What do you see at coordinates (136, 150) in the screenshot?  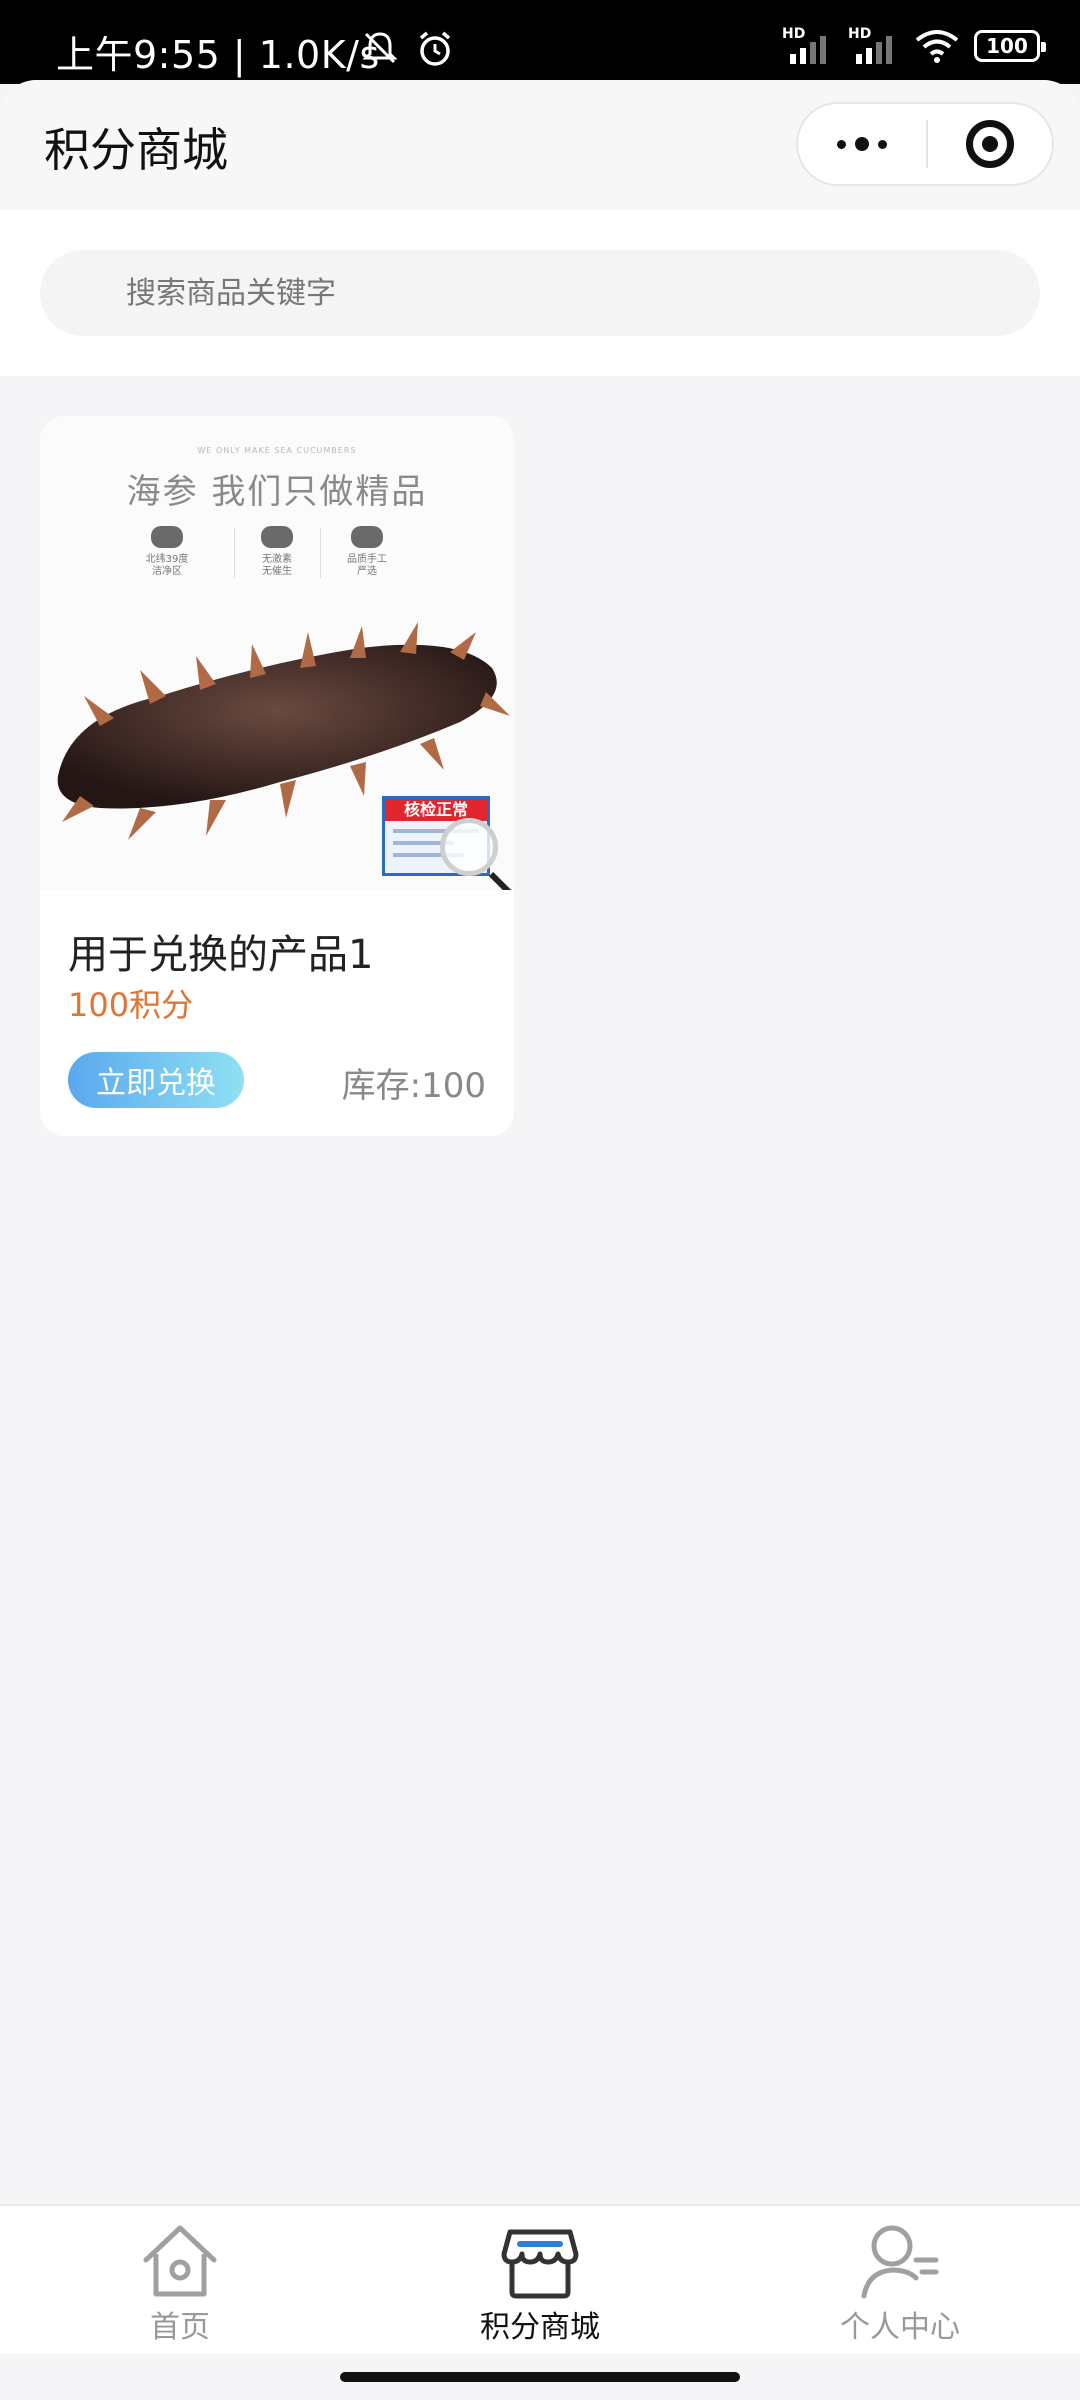 I see `page-title: 积分商城` at bounding box center [136, 150].